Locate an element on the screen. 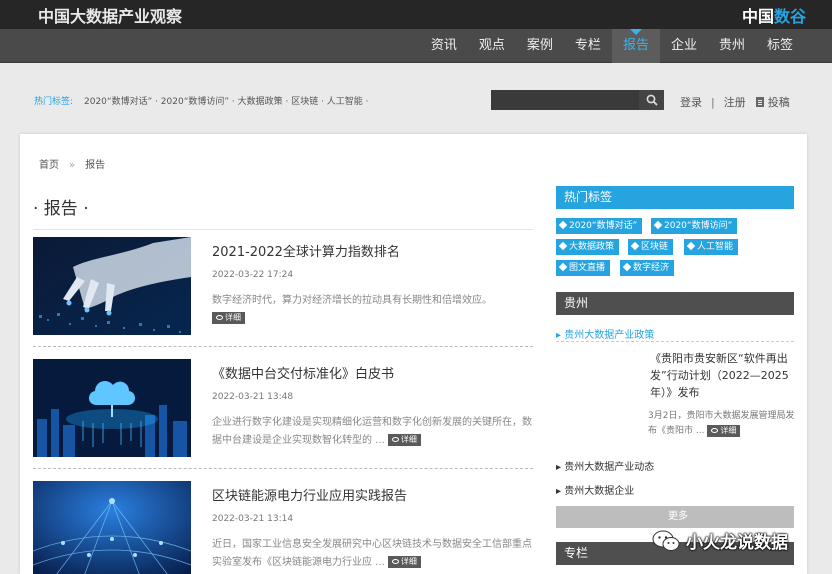  guizhou-policy-link: ▸ 贵州大数据产业政策 is located at coordinates (605, 333).